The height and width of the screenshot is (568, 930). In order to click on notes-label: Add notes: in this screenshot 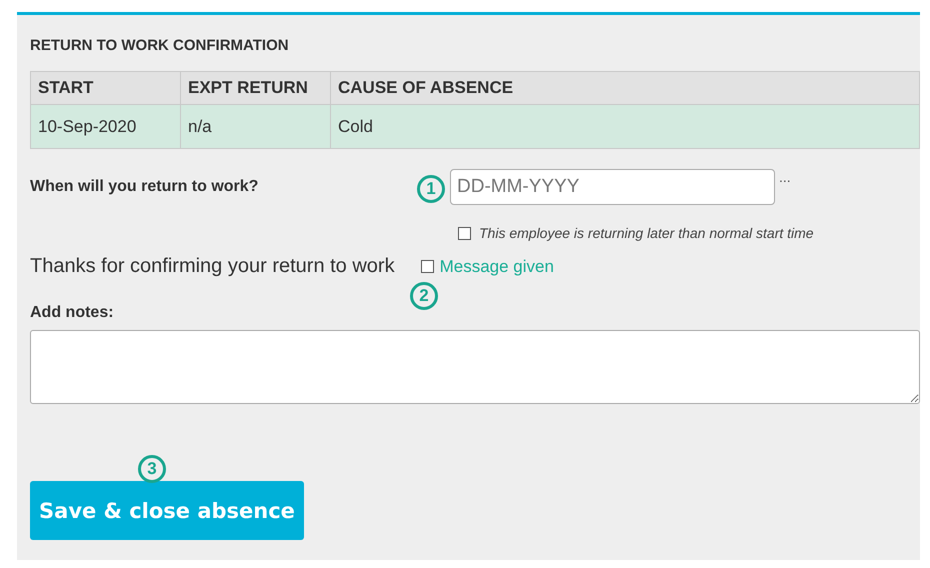, I will do `click(72, 313)`.